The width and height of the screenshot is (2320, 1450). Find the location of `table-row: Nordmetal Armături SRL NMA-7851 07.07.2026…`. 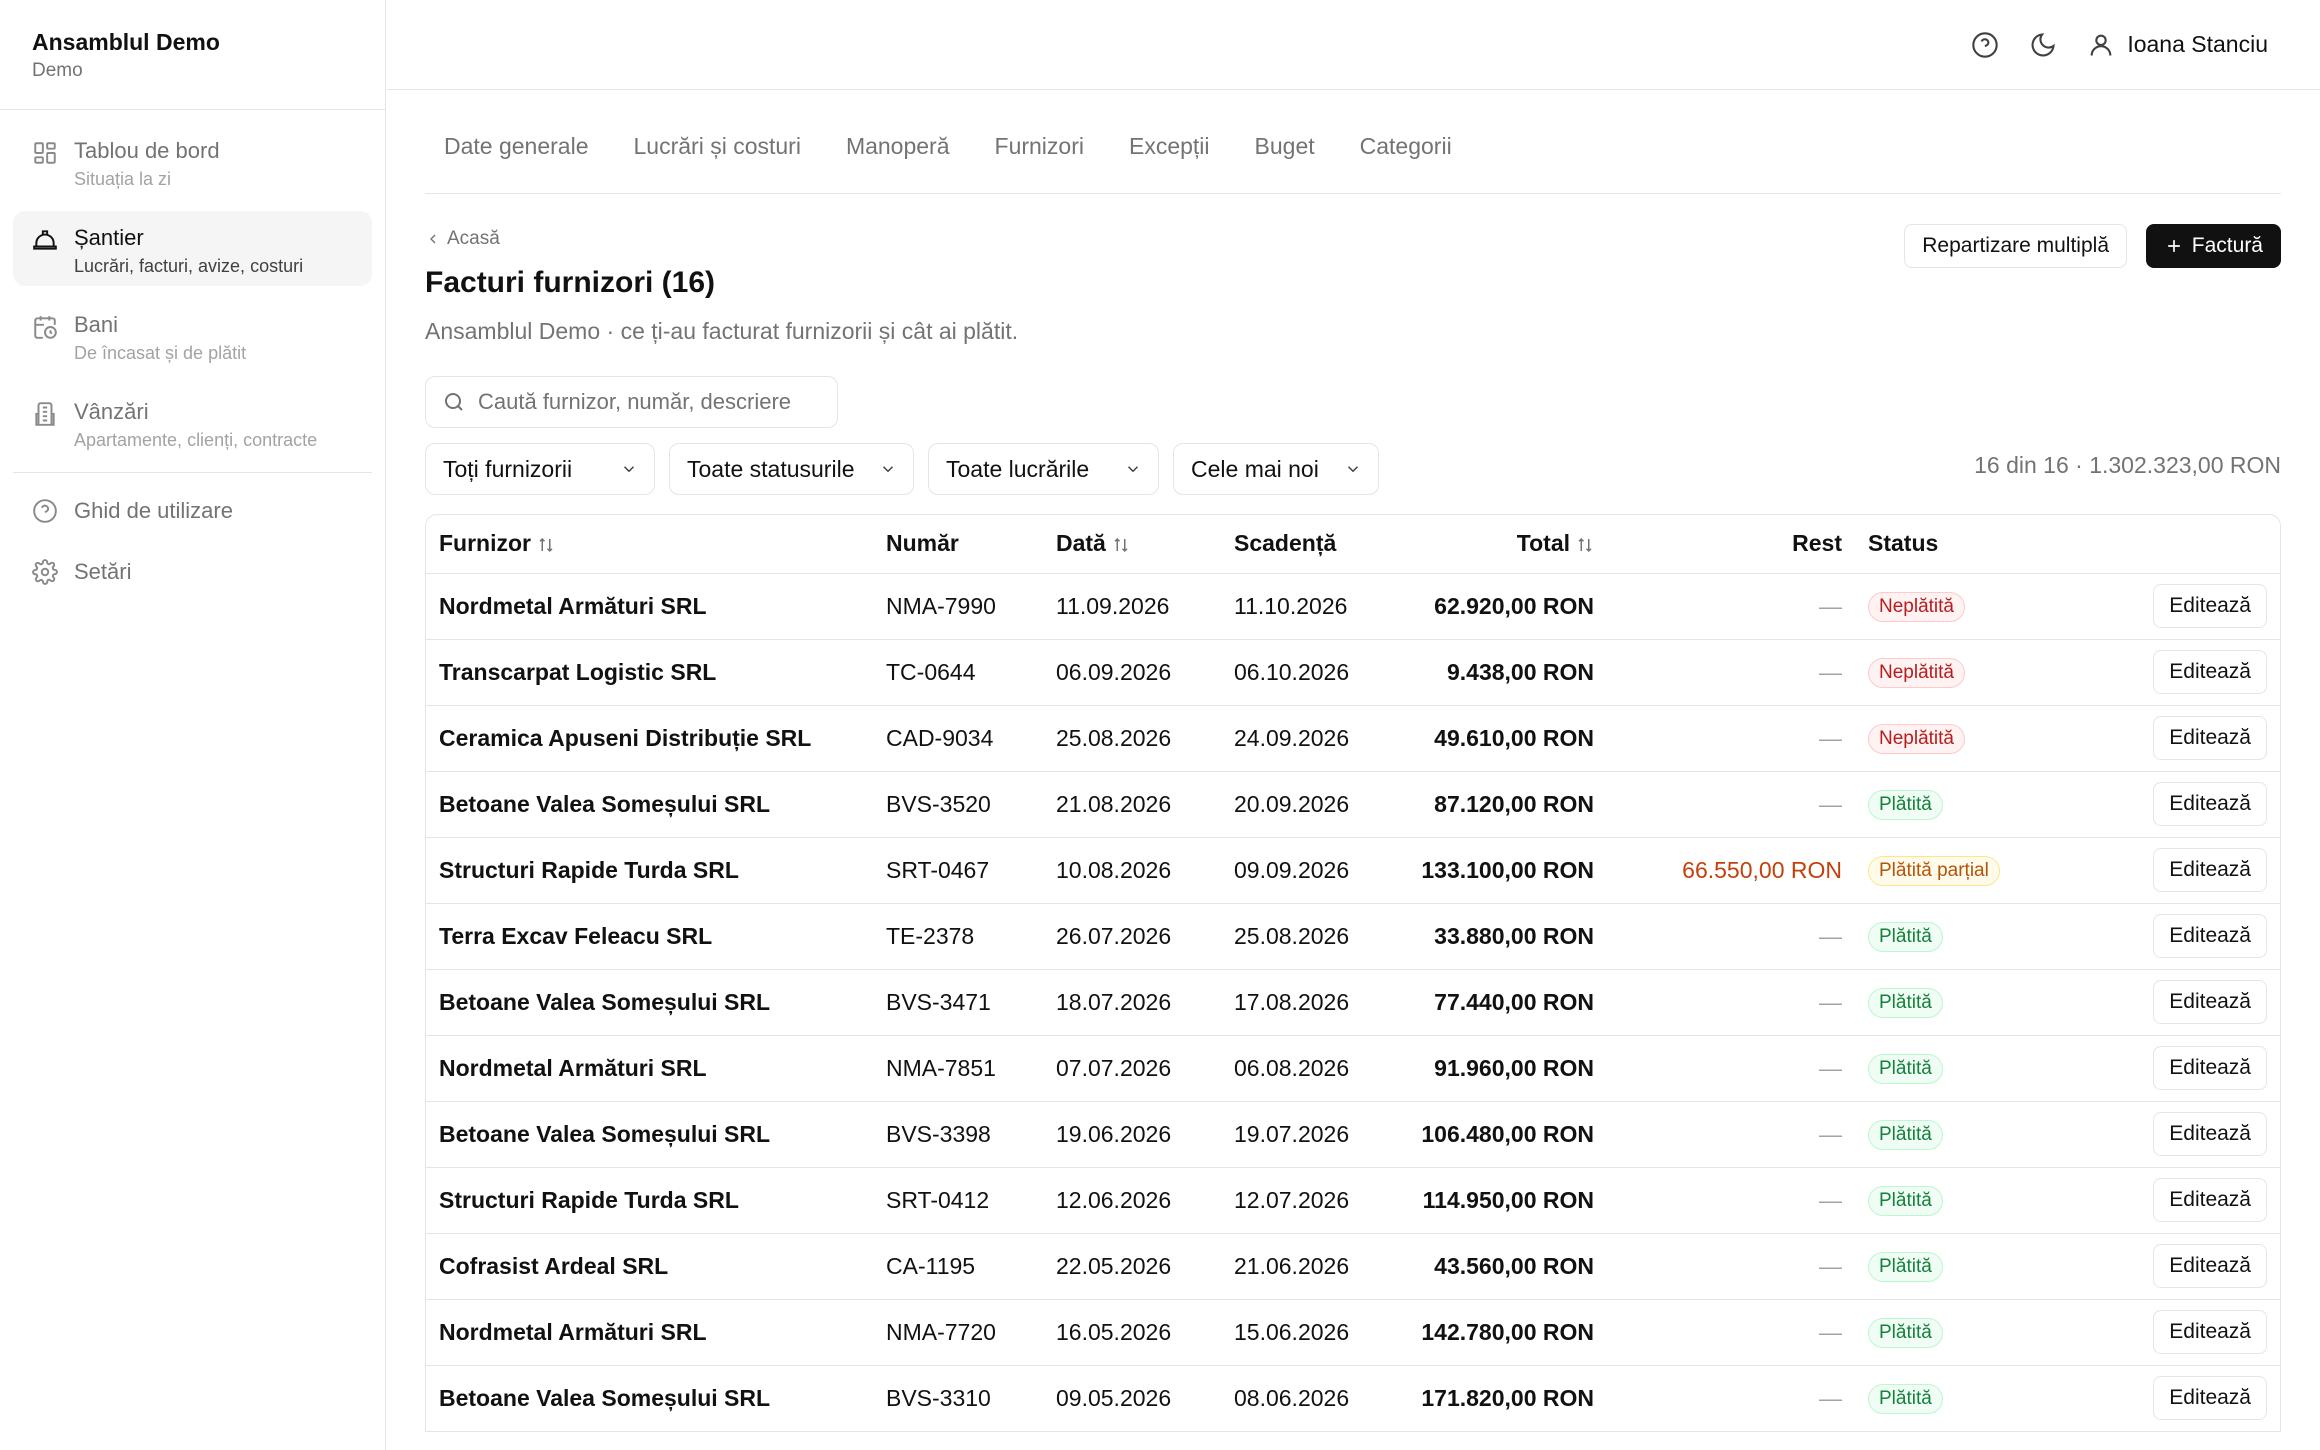

table-row: Nordmetal Armături SRL NMA-7851 07.07.2026… is located at coordinates (1353, 1068).